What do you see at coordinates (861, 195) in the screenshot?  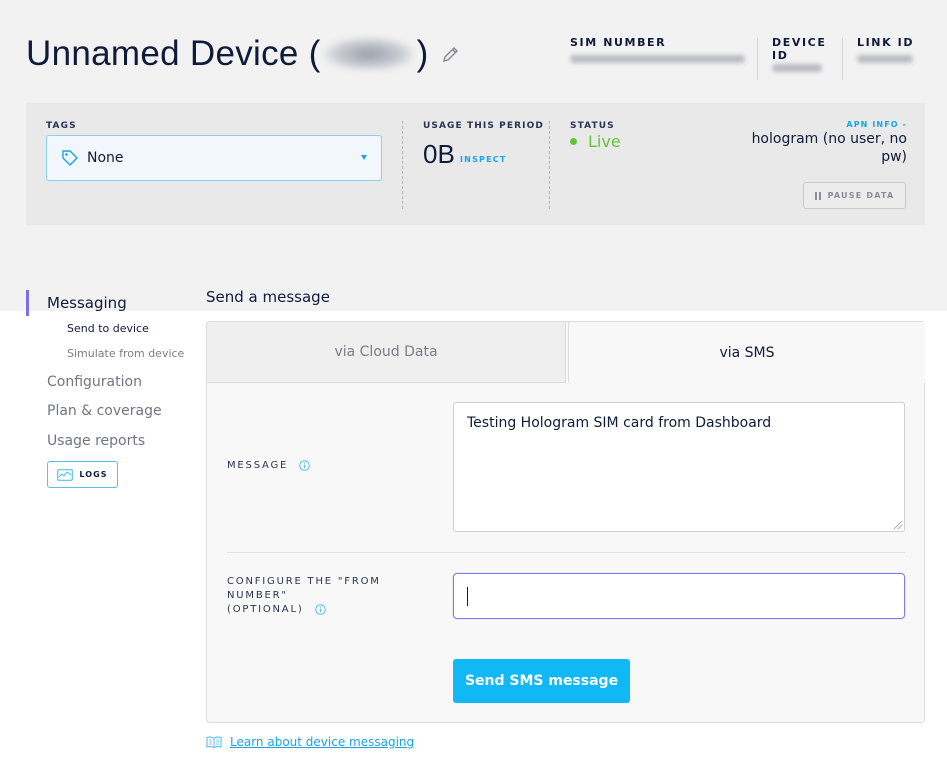 I see `pause-data-label: PAUSE DATA` at bounding box center [861, 195].